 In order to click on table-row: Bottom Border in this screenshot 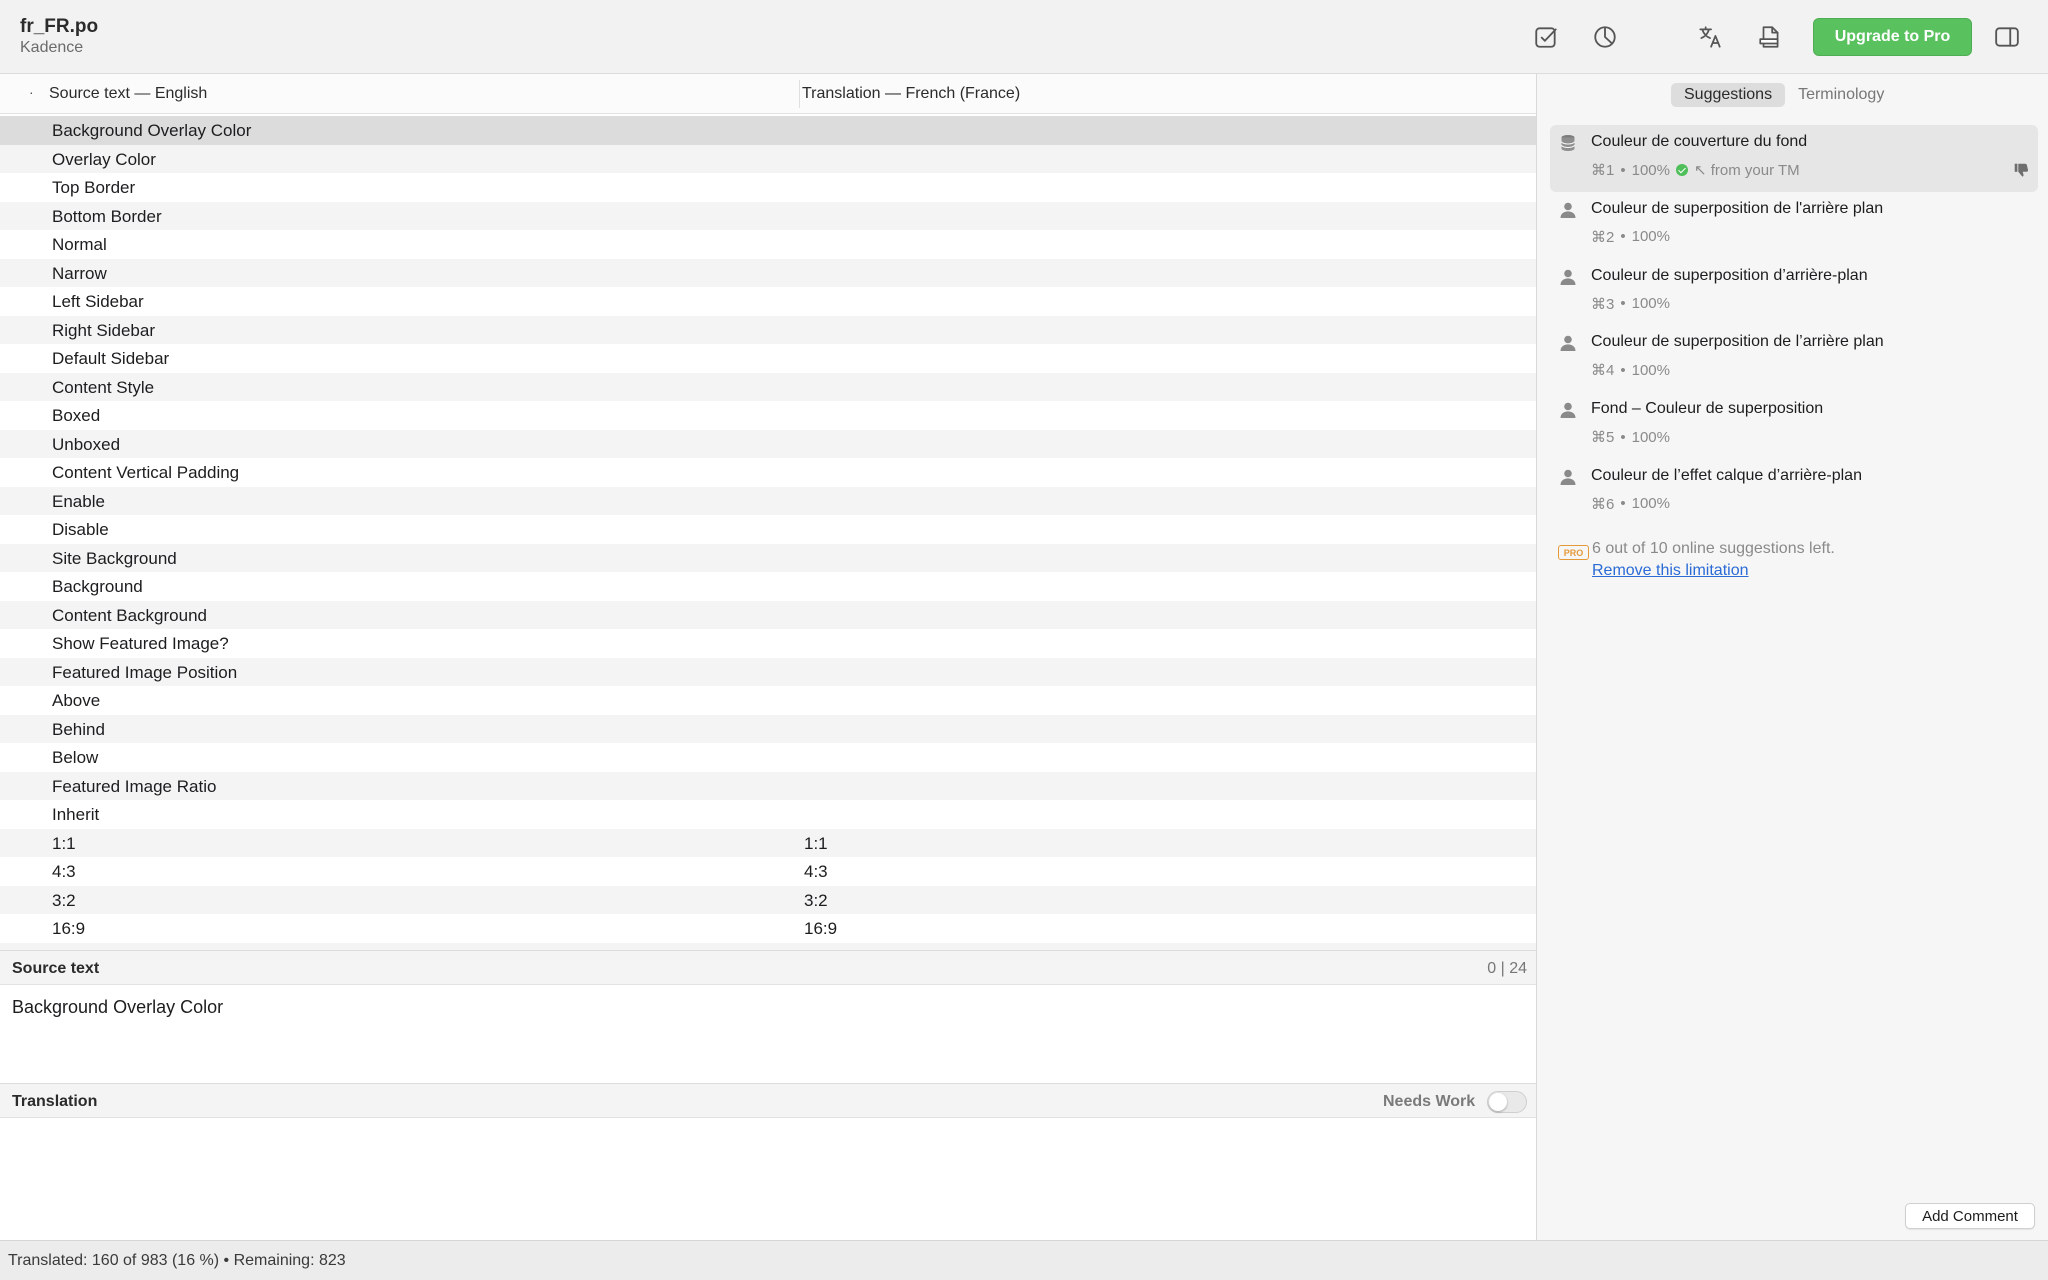, I will do `click(768, 215)`.